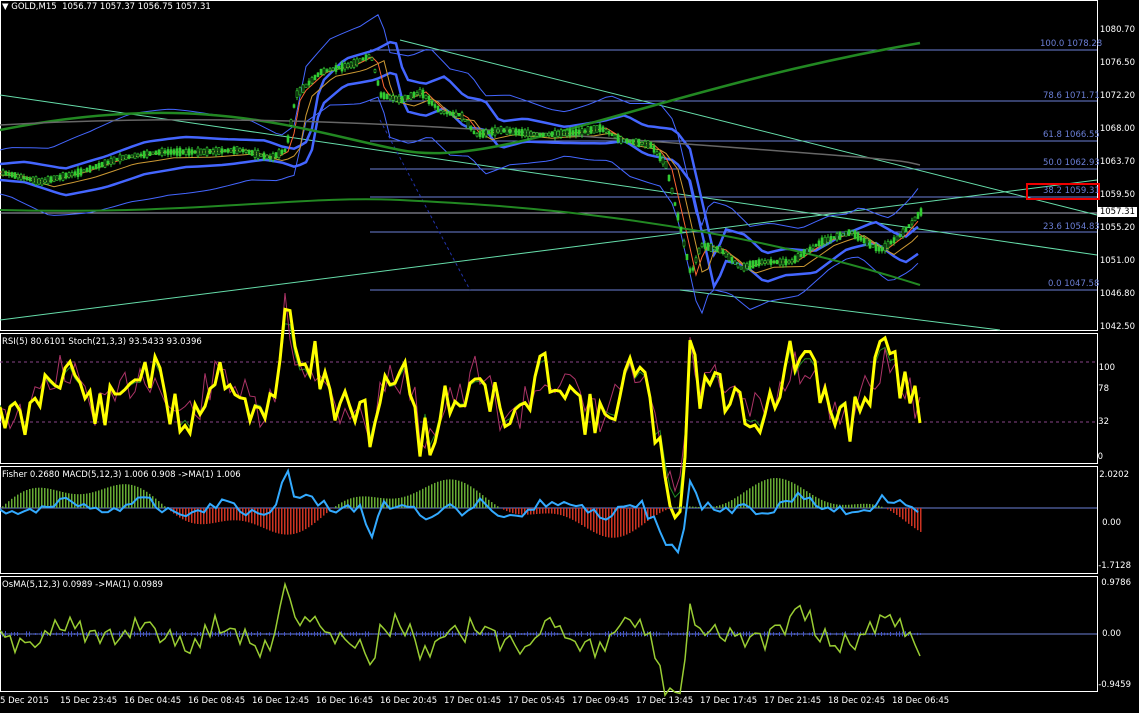  What do you see at coordinates (548, 511) in the screenshot?
I see `macd-chart` at bounding box center [548, 511].